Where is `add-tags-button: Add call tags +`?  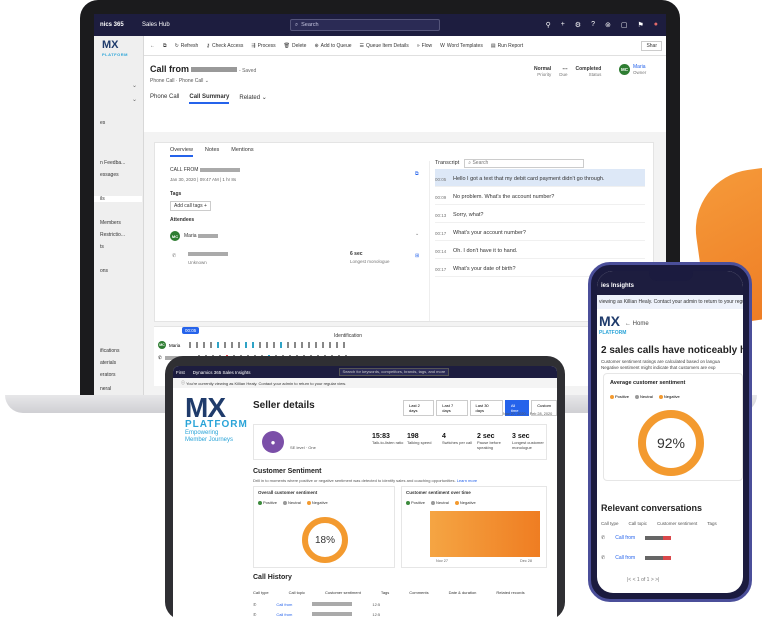
add-tags-button: Add call tags + is located at coordinates (190, 206).